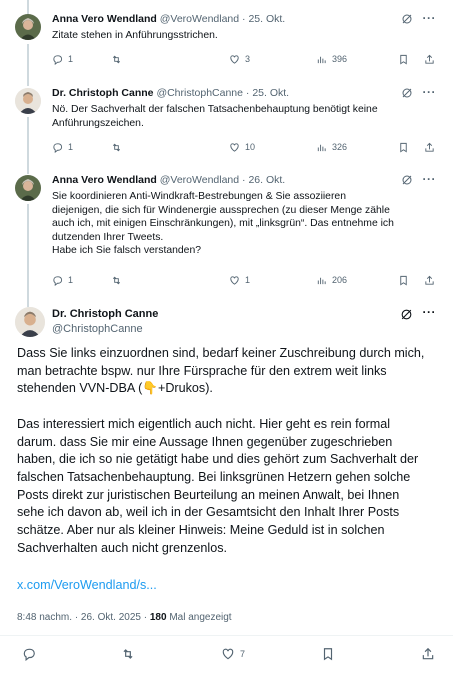 This screenshot has width=453, height=673. I want to click on like-count: 7, so click(243, 653).